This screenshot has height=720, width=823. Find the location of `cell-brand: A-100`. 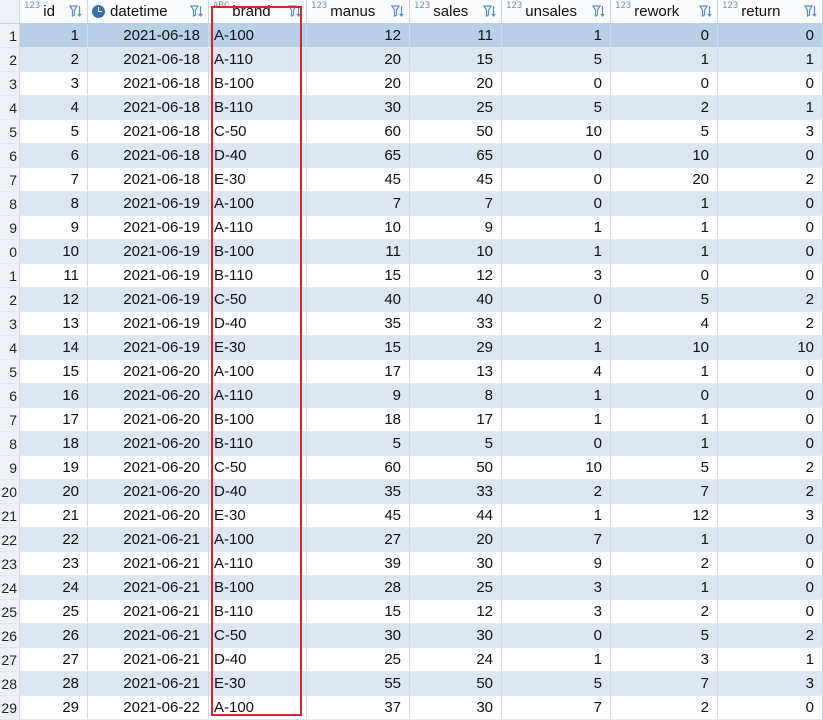

cell-brand: A-100 is located at coordinates (258, 371).